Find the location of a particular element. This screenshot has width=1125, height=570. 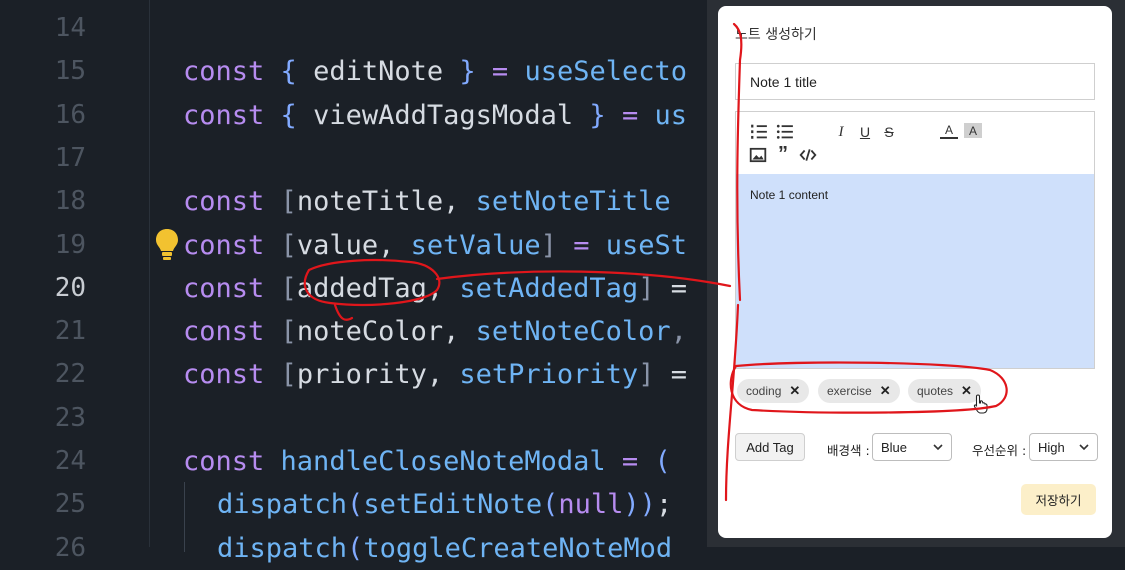

save-button: 저장하기 is located at coordinates (1058, 499).